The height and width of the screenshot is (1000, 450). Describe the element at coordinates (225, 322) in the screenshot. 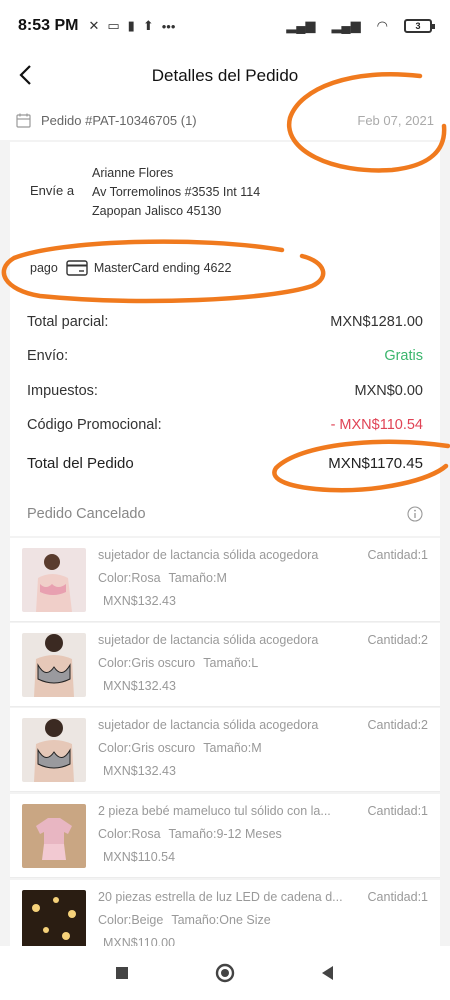

I see `subtotal-row: Total parcial: MXN$1281.00` at that location.